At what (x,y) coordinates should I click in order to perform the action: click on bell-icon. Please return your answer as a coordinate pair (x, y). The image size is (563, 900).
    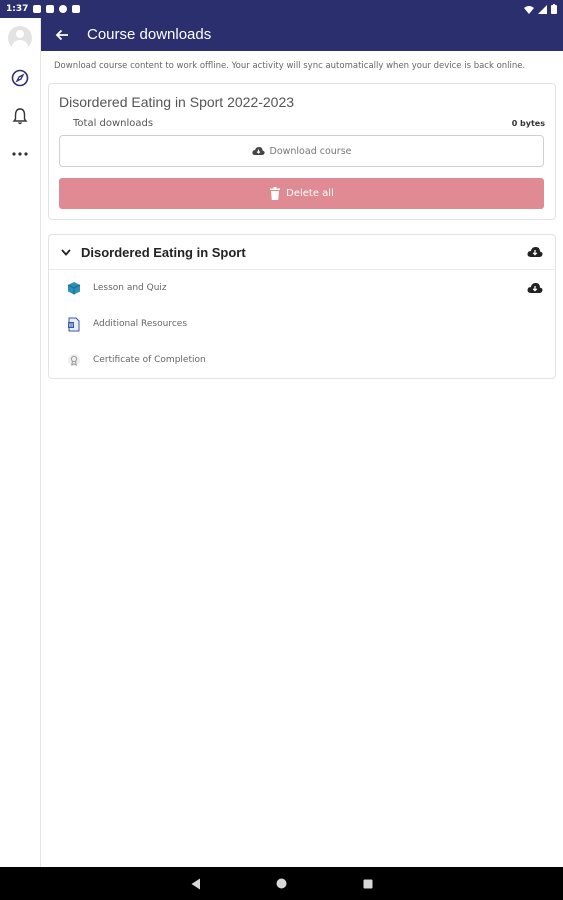
    Looking at the image, I should click on (20, 116).